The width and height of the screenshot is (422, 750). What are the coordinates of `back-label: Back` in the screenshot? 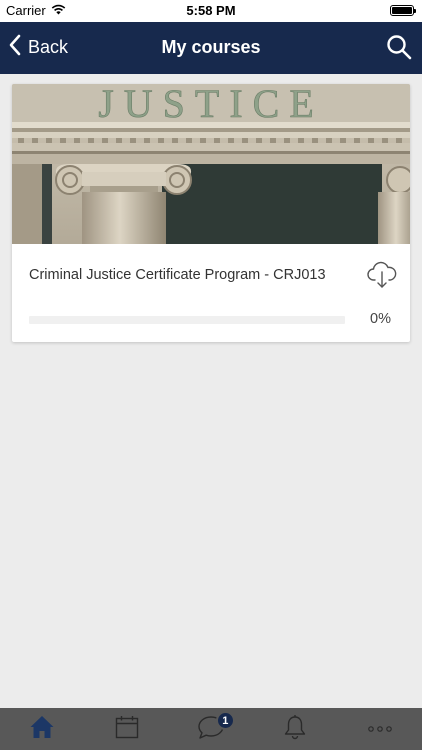 It's located at (48, 47).